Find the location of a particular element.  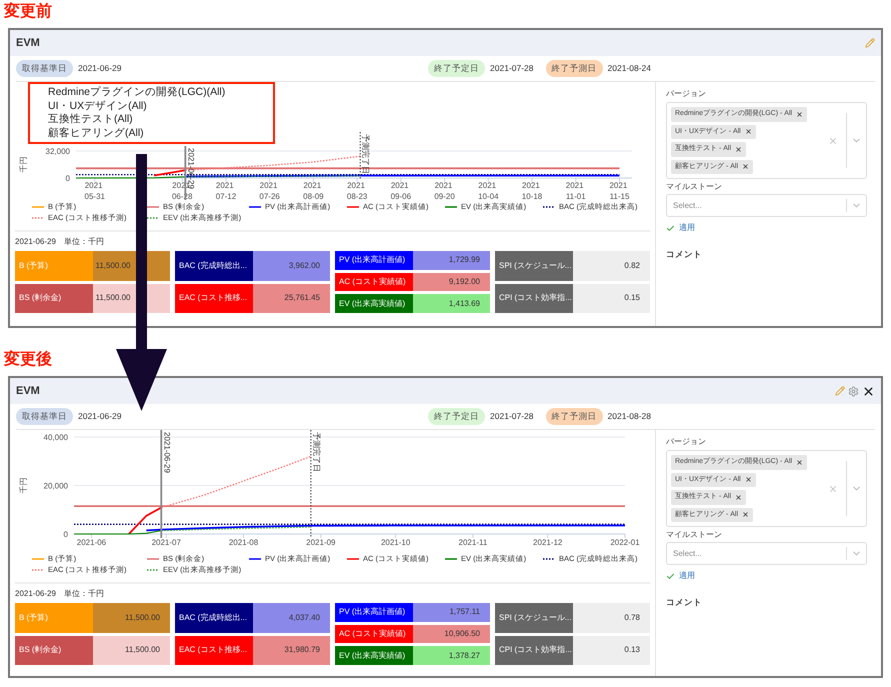

metric-value: 0.82 is located at coordinates (611, 265).